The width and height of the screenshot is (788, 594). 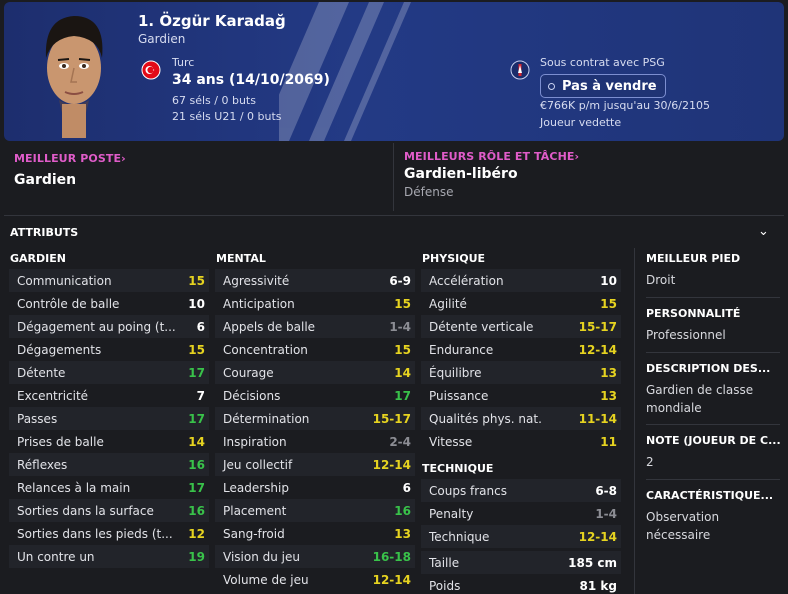 I want to click on attribute-label: Puissance, so click(x=459, y=395).